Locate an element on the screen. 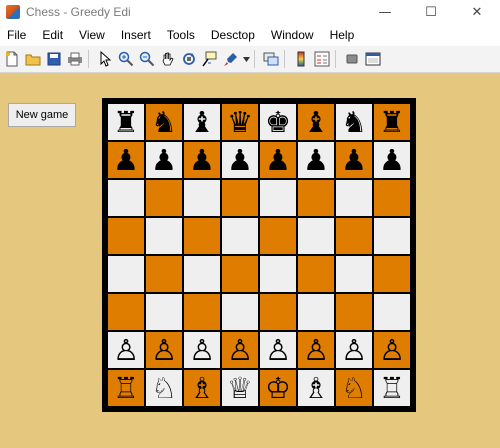 Image resolution: width=500 pixels, height=448 pixels. square-c5 is located at coordinates (202, 236).